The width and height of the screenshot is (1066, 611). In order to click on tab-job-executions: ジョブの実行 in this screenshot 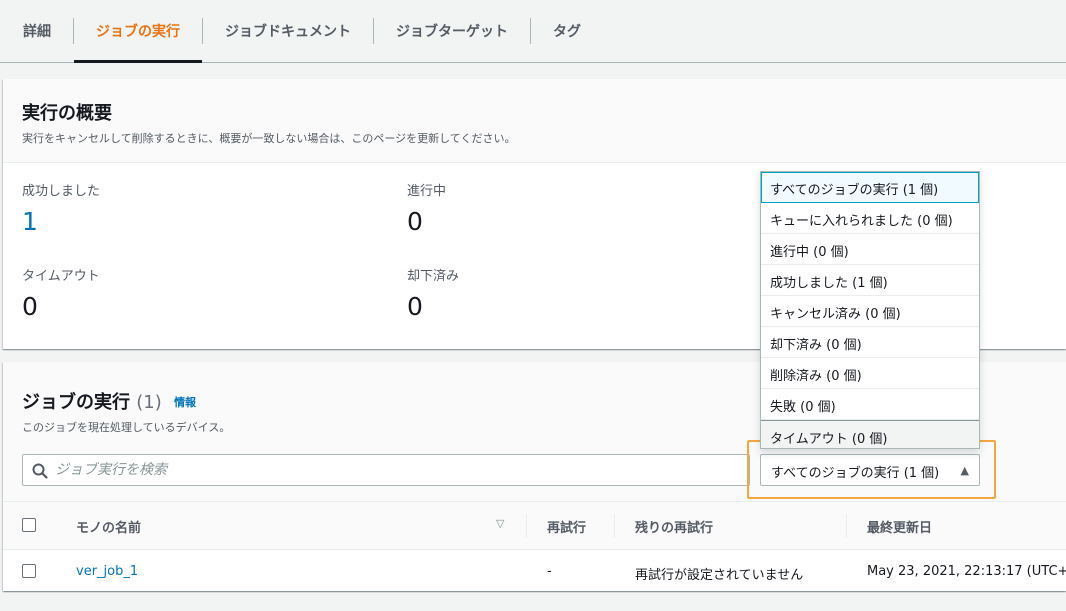, I will do `click(138, 31)`.